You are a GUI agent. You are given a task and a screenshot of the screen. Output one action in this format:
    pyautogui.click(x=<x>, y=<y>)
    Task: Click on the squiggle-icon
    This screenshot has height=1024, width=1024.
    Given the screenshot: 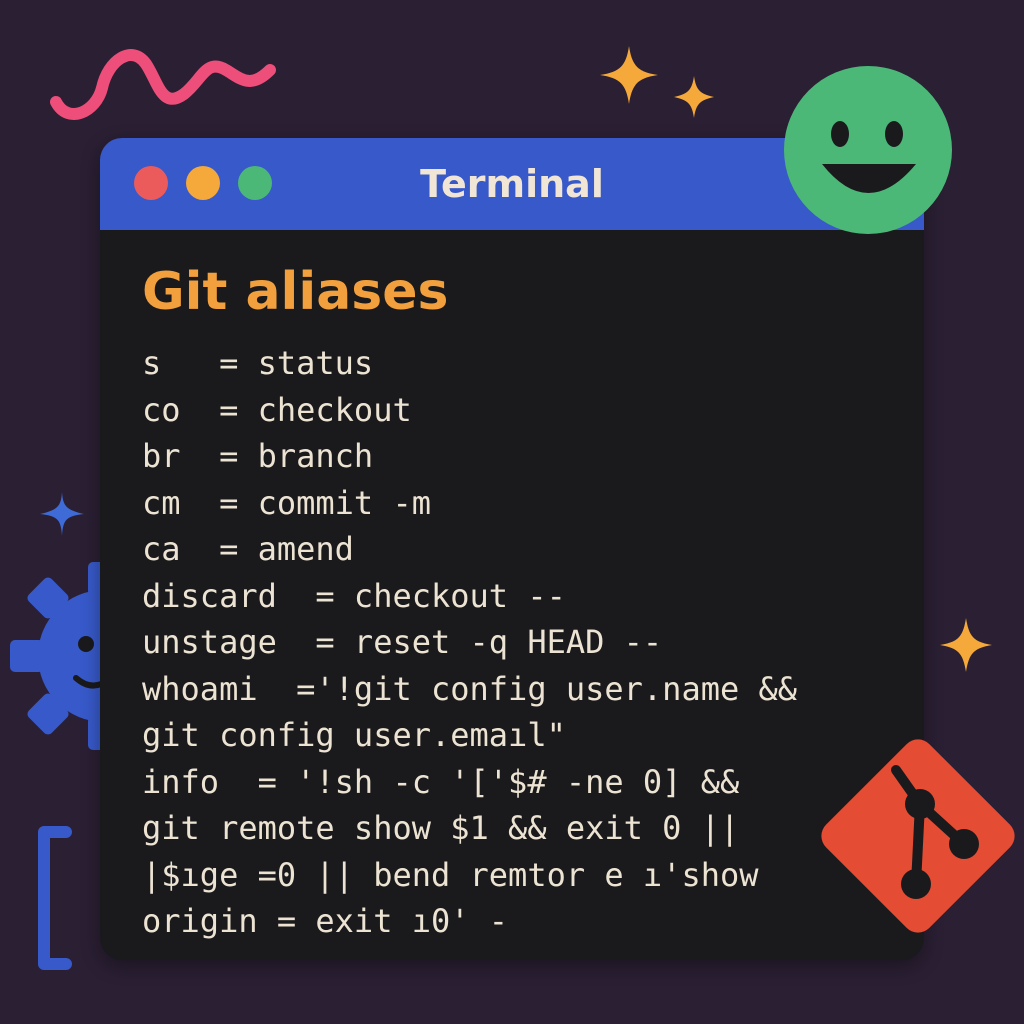 What is the action you would take?
    pyautogui.click(x=163, y=84)
    